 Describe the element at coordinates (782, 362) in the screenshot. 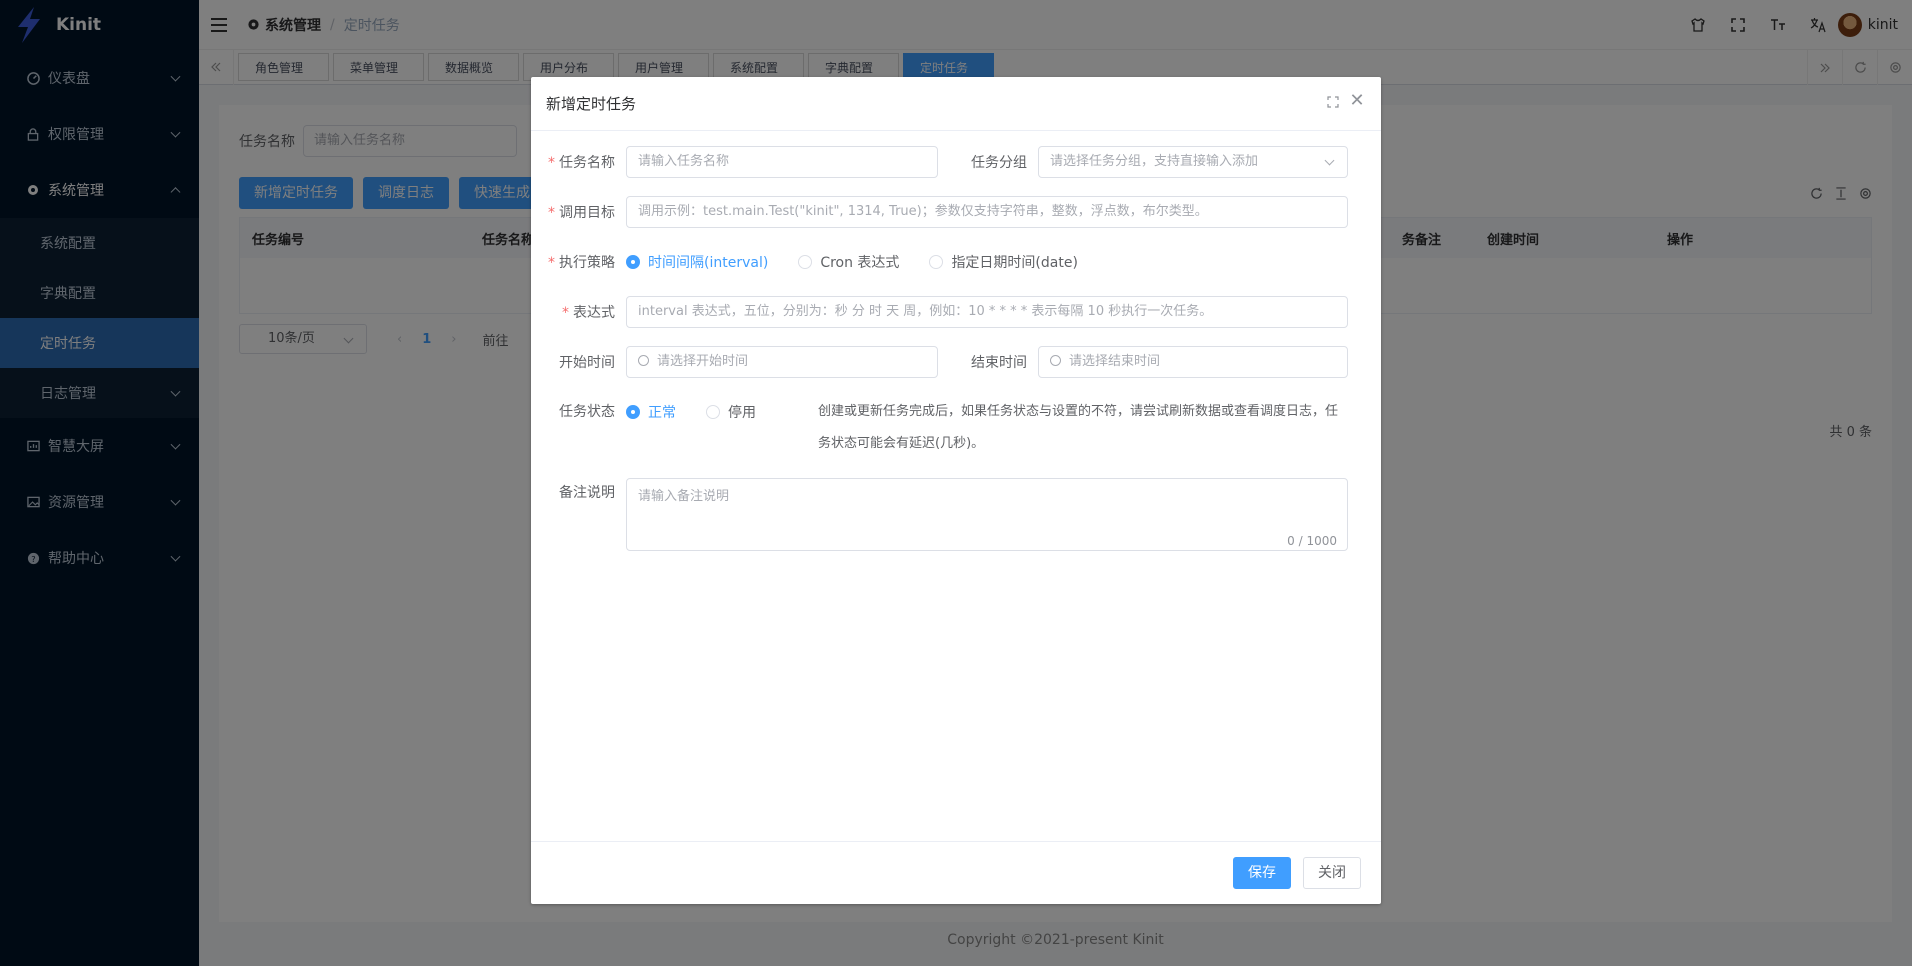

I see `start-time-picker: 请选择开始时间` at that location.